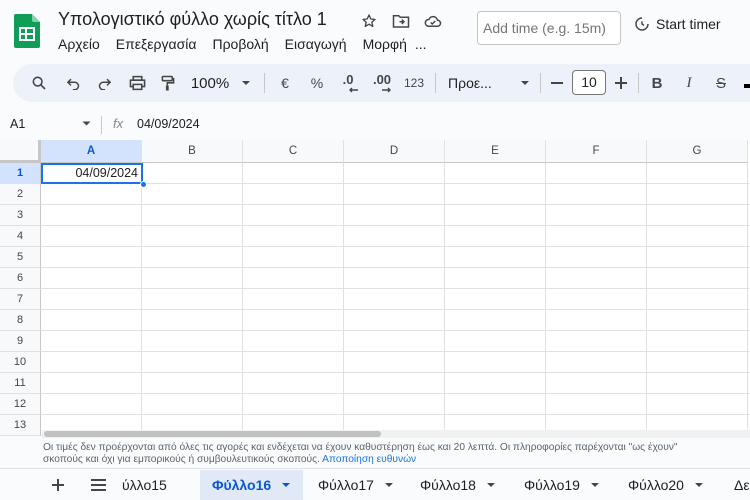  Describe the element at coordinates (401, 21) in the screenshot. I see `move-folder-icon` at that location.